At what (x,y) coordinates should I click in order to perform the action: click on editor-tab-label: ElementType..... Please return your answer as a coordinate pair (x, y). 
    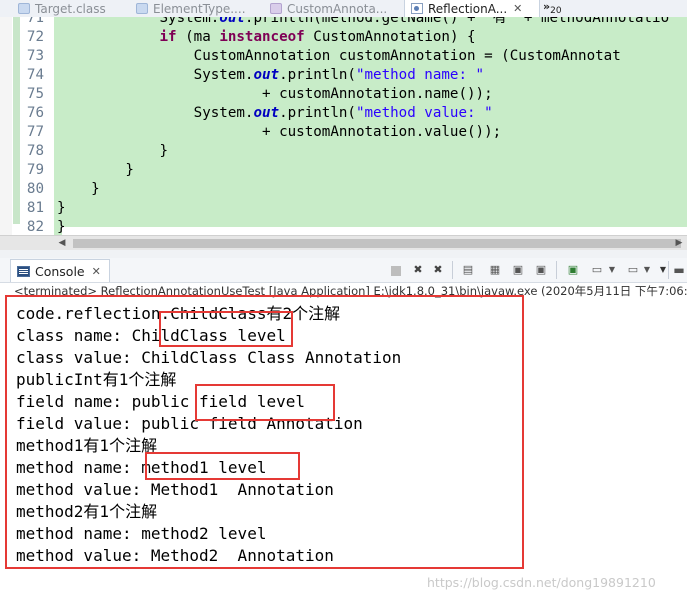
    Looking at the image, I should click on (199, 8).